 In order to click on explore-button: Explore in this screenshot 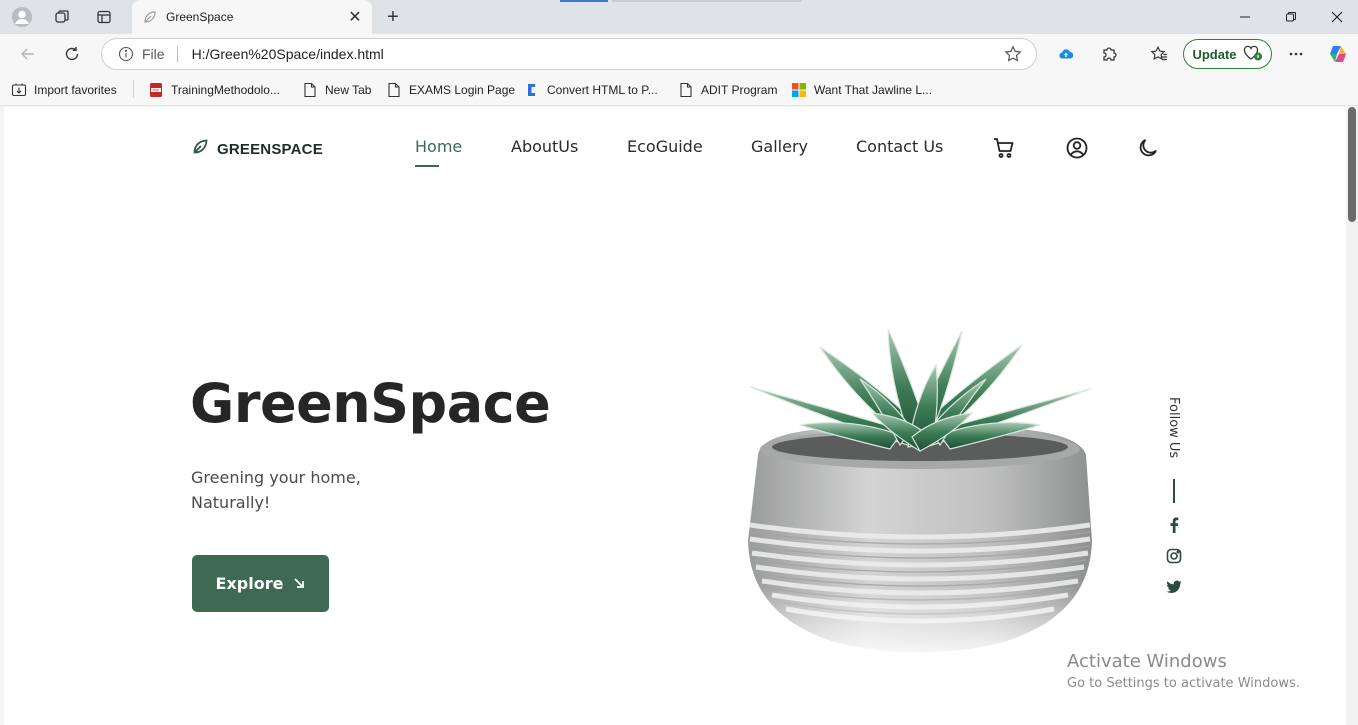, I will do `click(260, 583)`.